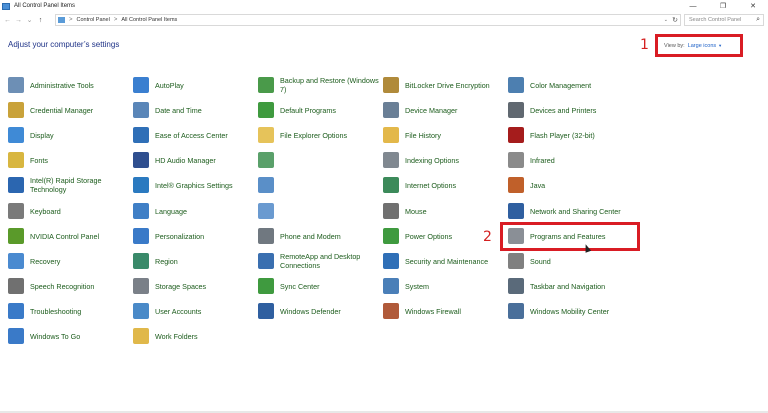 Image resolution: width=768 pixels, height=413 pixels. I want to click on control-panel-item-label: User Accounts, so click(178, 311).